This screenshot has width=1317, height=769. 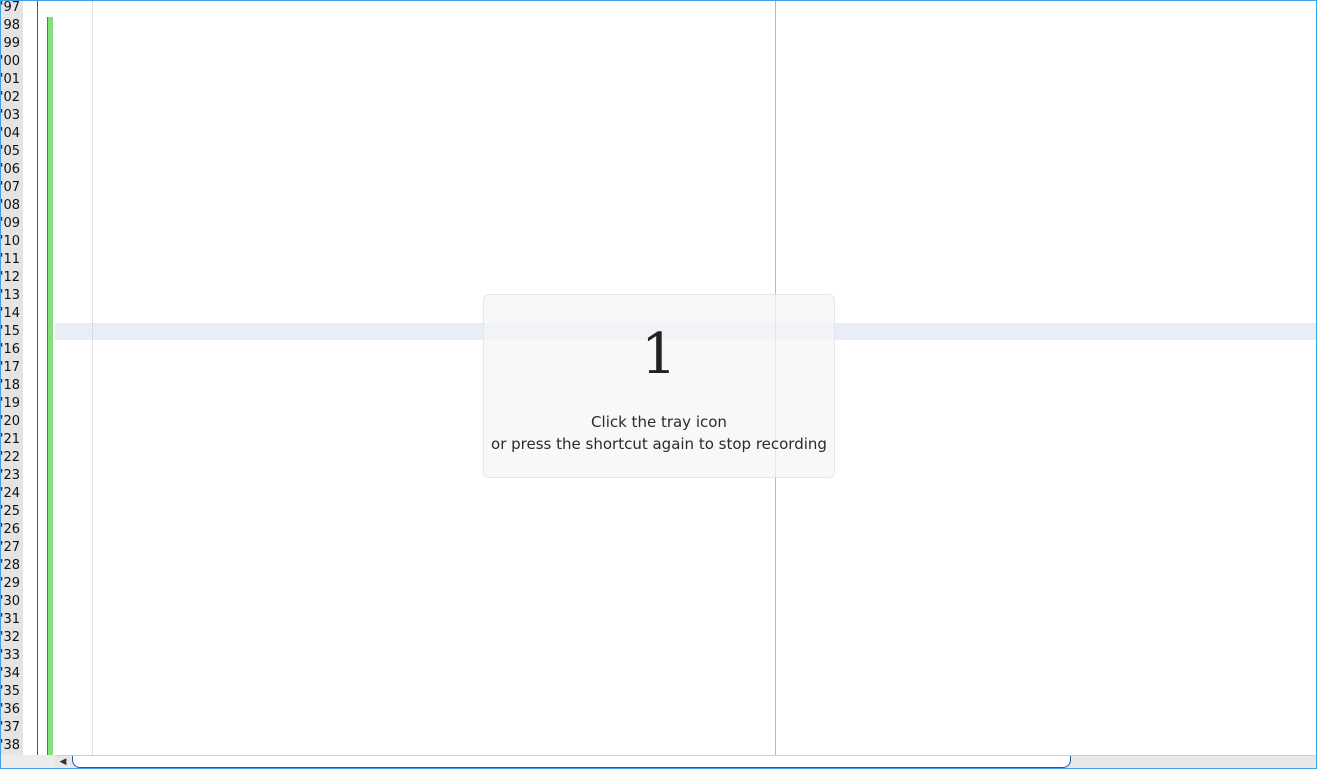 What do you see at coordinates (10, 187) in the screenshot?
I see `line-number: '07` at bounding box center [10, 187].